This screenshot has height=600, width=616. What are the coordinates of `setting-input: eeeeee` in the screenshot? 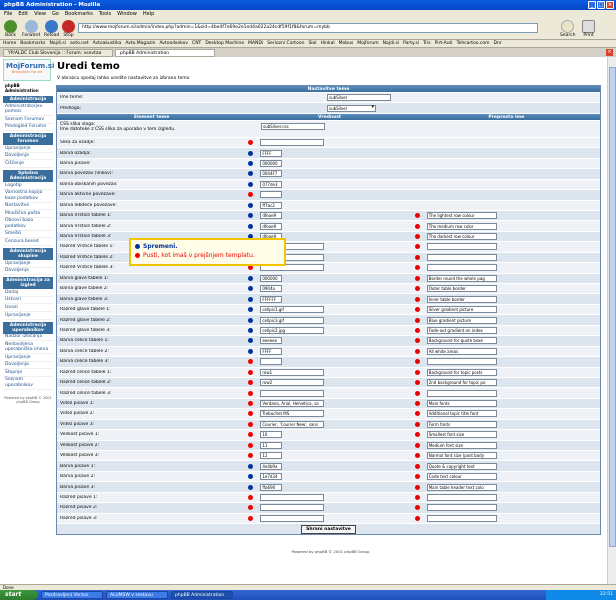 It's located at (271, 341).